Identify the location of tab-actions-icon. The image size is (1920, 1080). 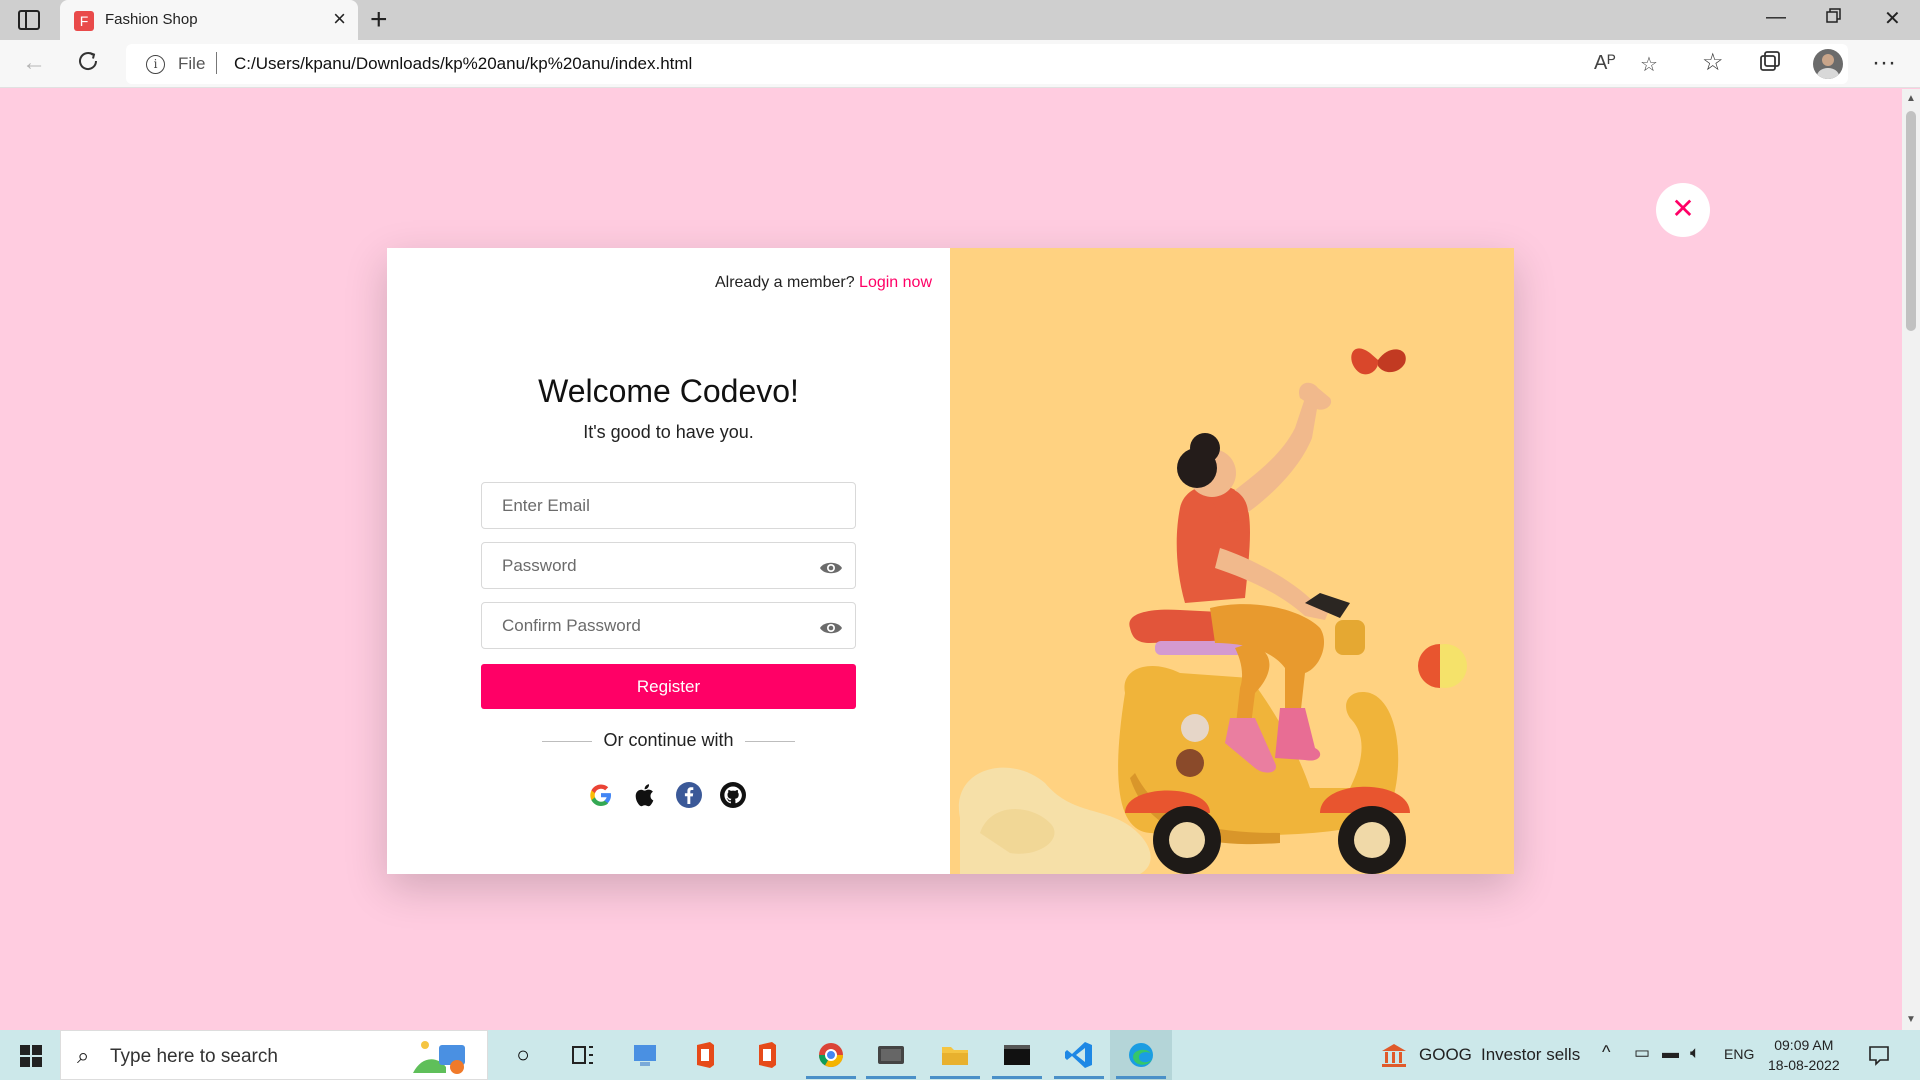
(29, 20).